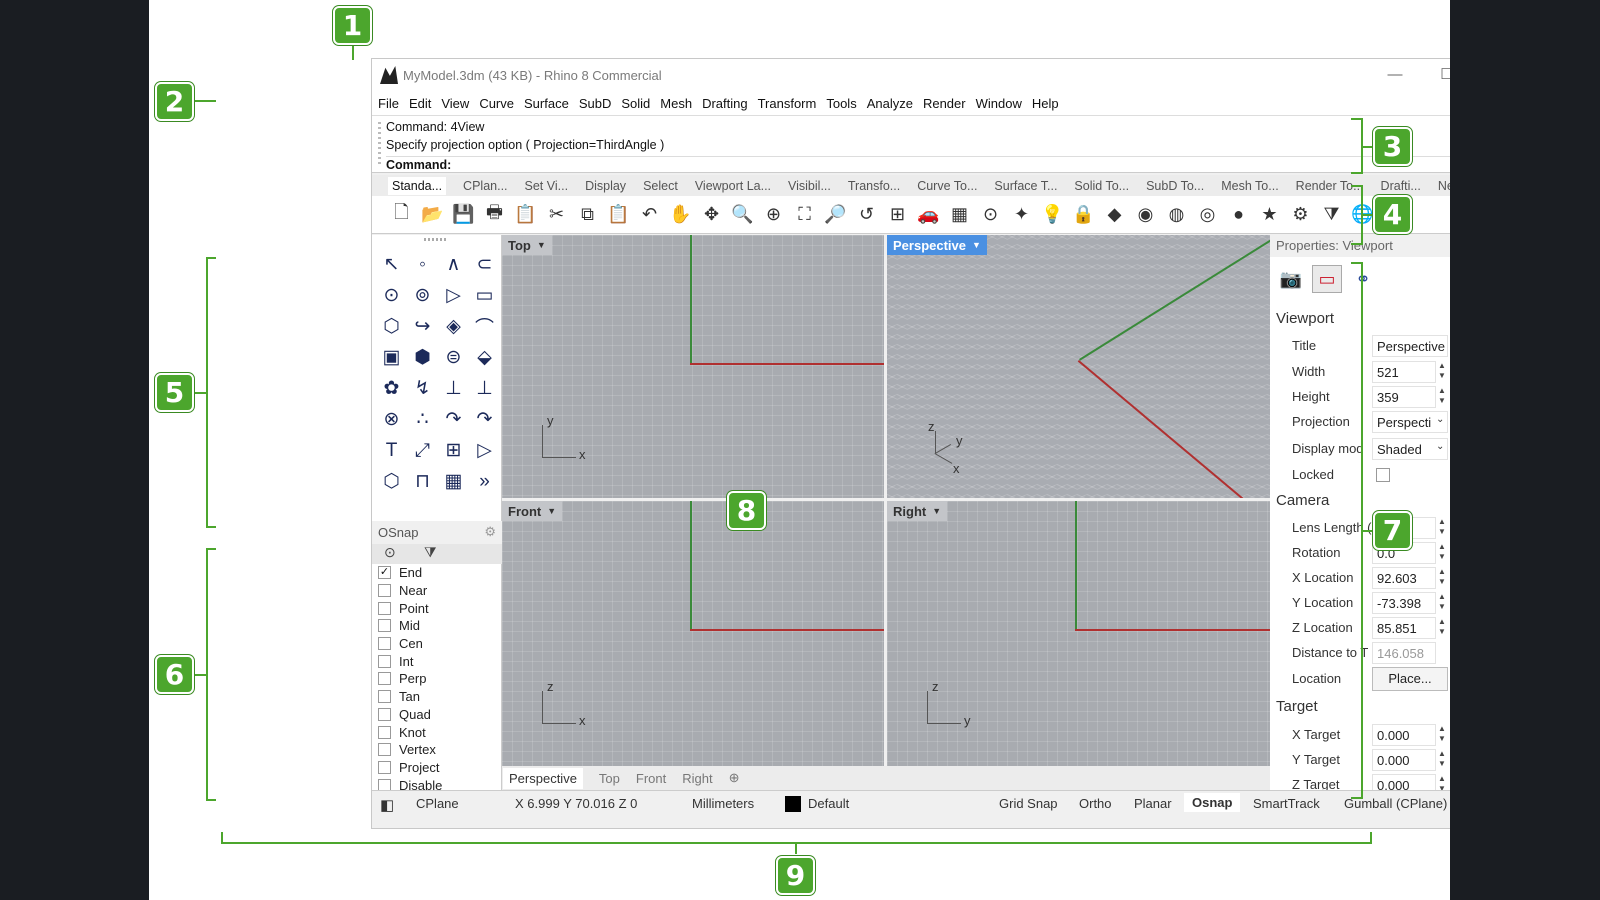 The width and height of the screenshot is (1600, 900). Describe the element at coordinates (742, 215) in the screenshot. I see `zoom-icon: 🔍` at that location.